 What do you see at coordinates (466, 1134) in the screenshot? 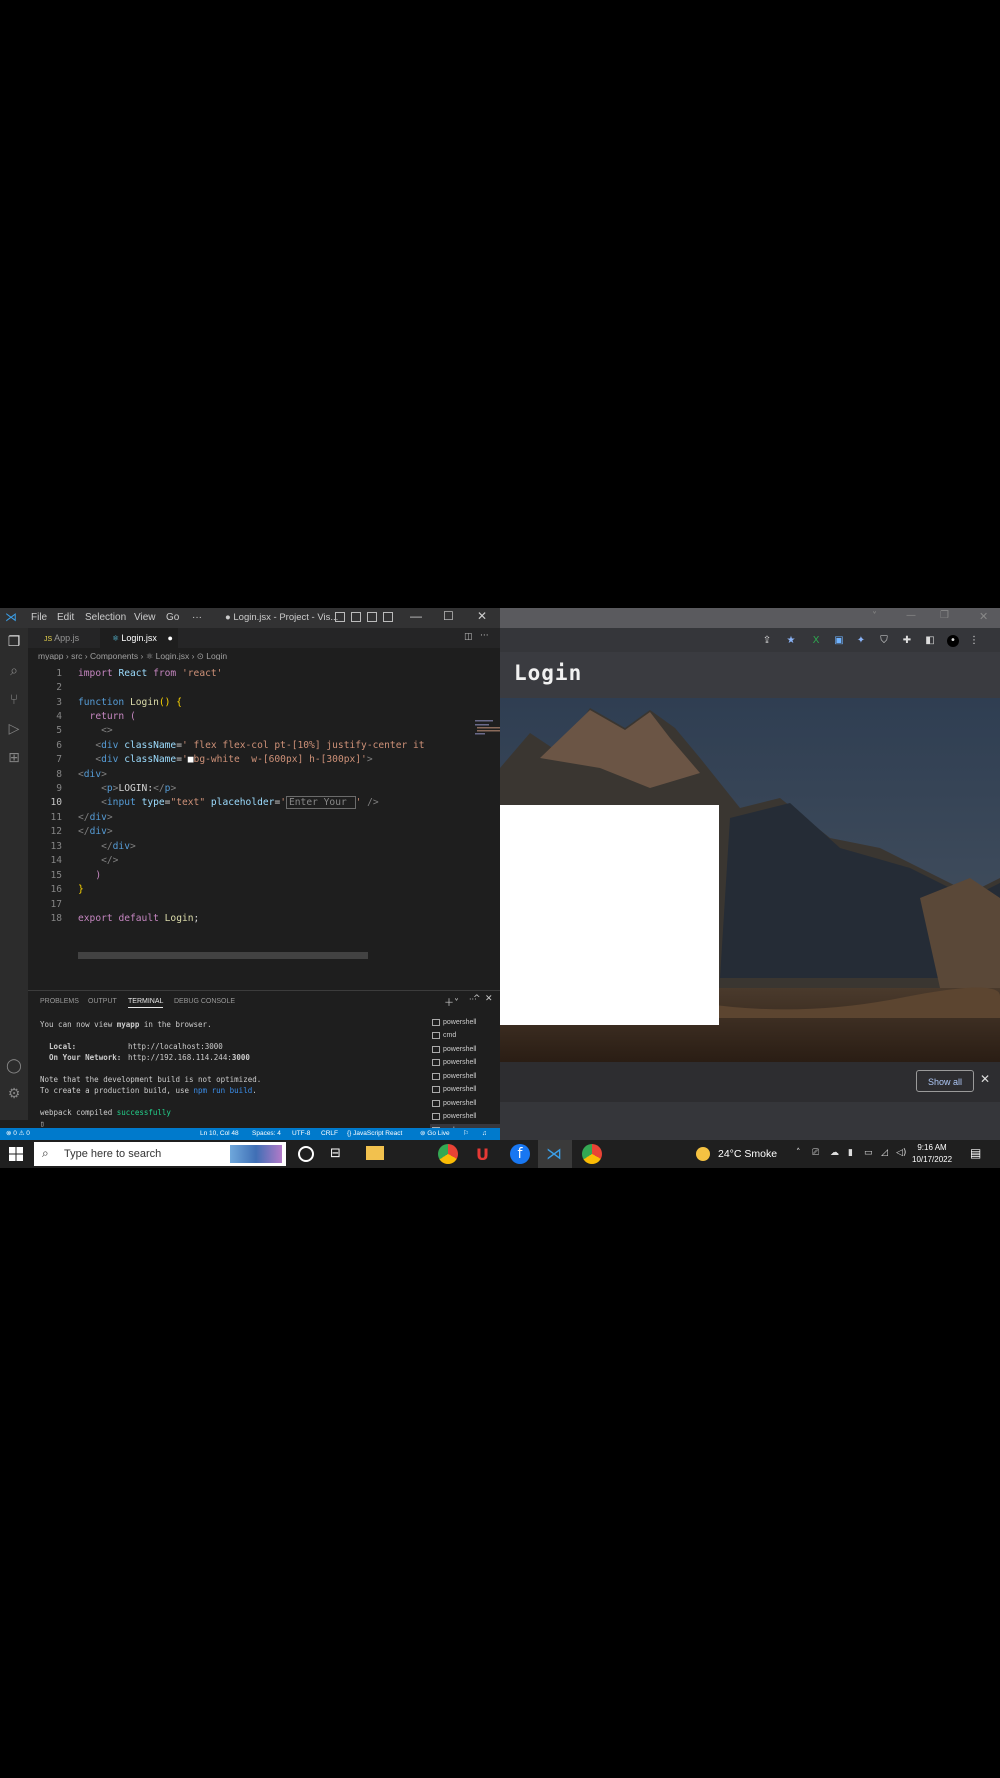
I see `feedback-icon: ⚐` at bounding box center [466, 1134].